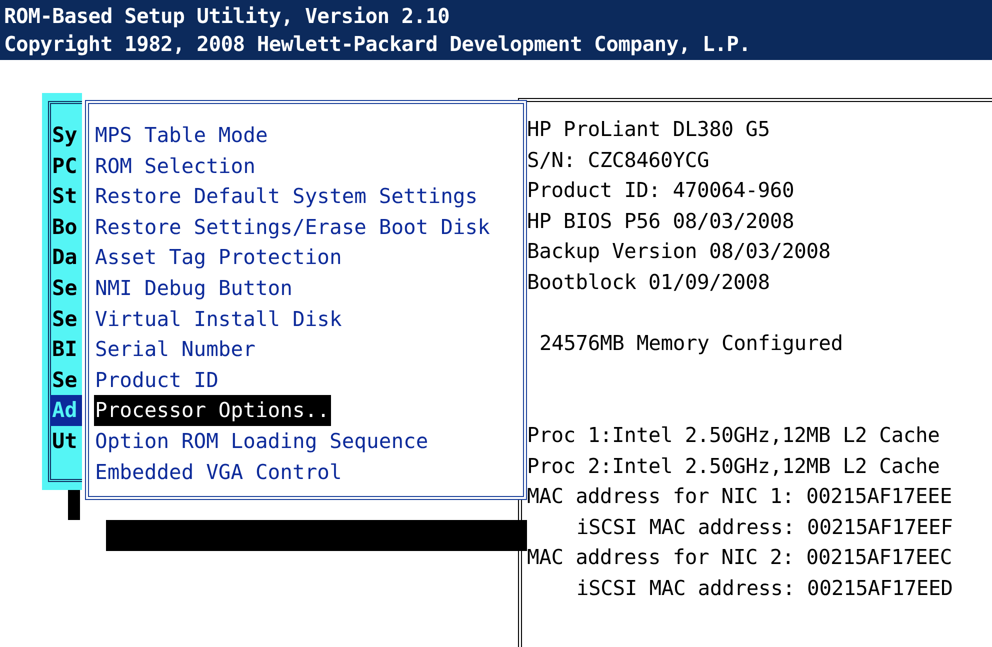 The height and width of the screenshot is (647, 992). Describe the element at coordinates (175, 349) in the screenshot. I see `submenu-item: Serial Number` at that location.